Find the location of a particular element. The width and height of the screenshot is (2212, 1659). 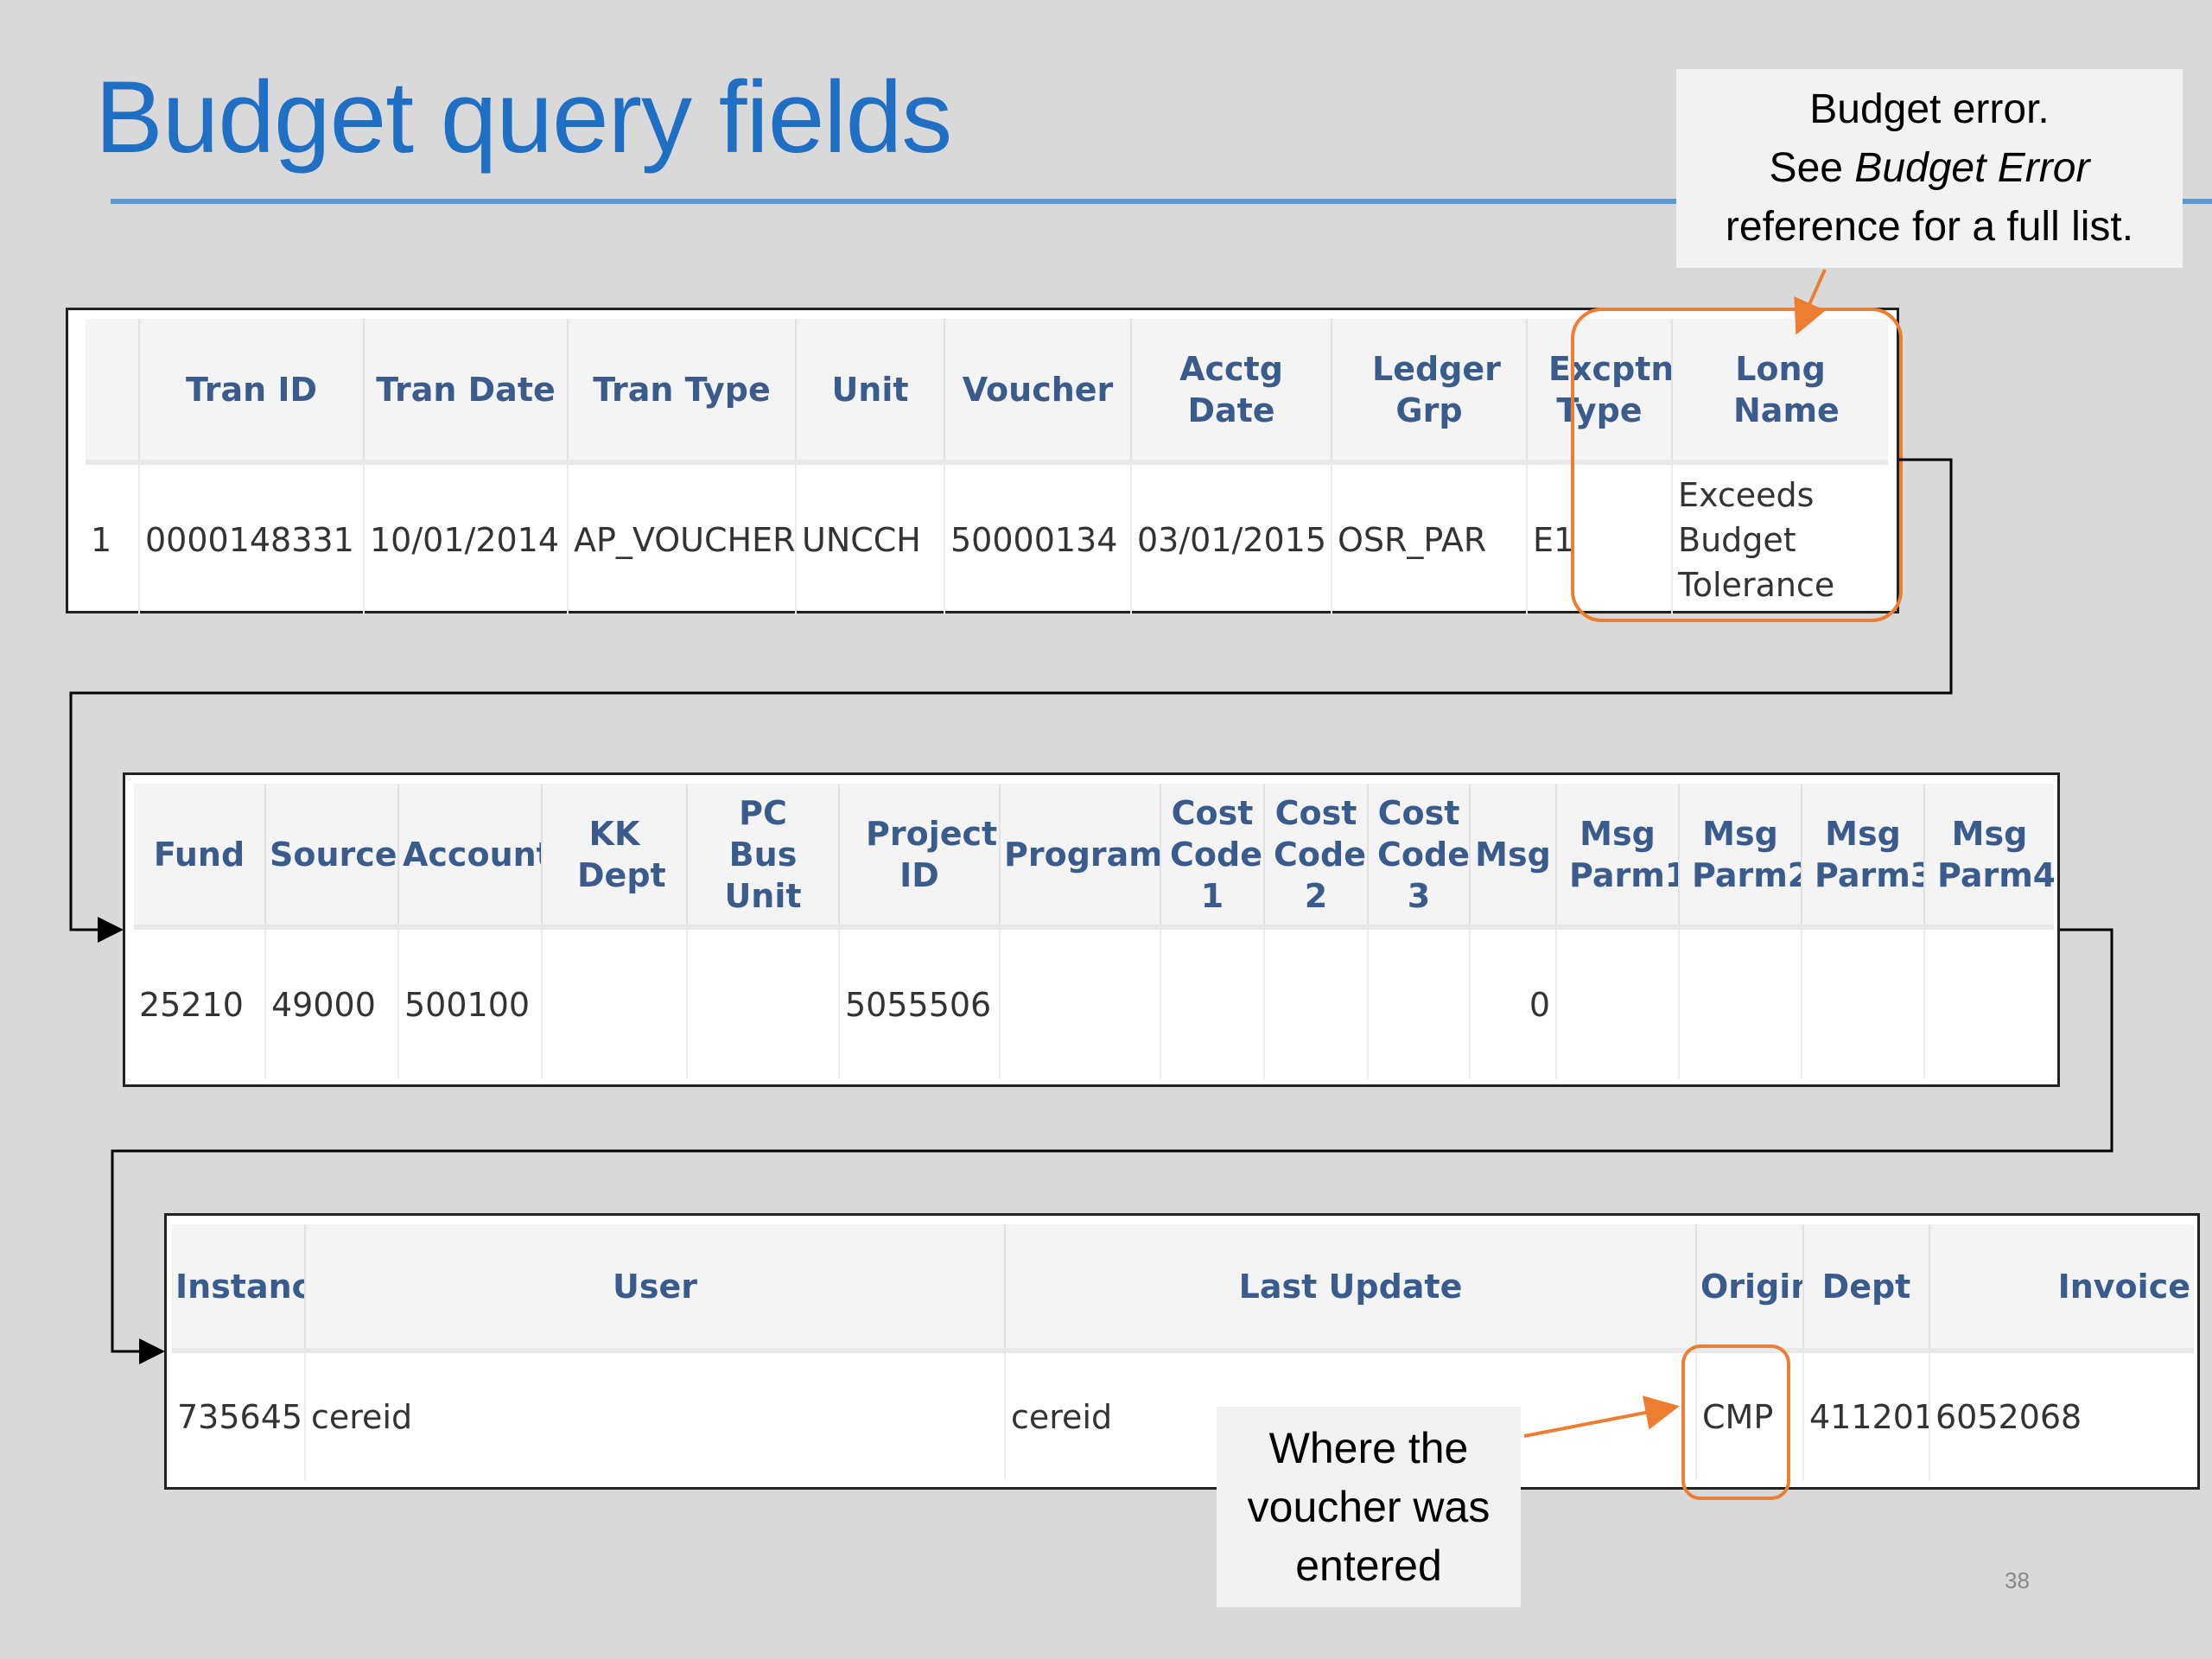

arrow-callout-to-long-name is located at coordinates (1811, 302).